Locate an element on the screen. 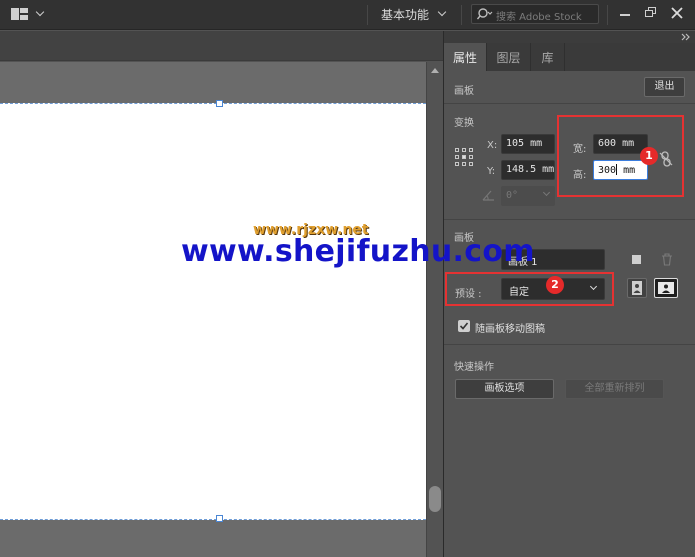  tab-properties: 属性 is located at coordinates (465, 57).